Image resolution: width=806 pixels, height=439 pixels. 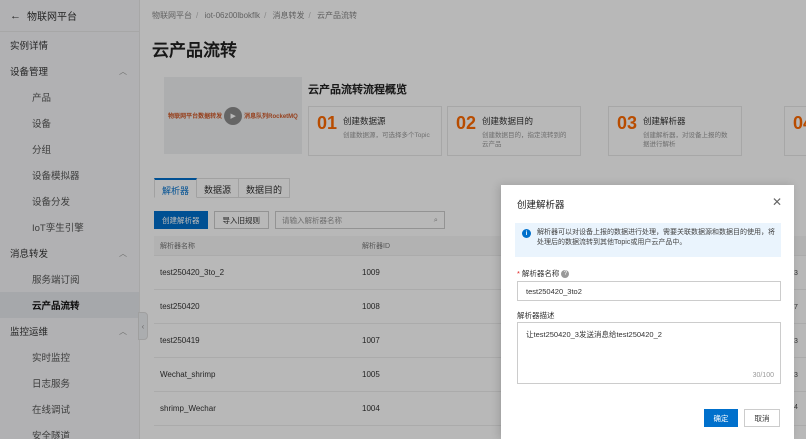 What do you see at coordinates (777, 202) in the screenshot?
I see `close-icon: ✕` at bounding box center [777, 202].